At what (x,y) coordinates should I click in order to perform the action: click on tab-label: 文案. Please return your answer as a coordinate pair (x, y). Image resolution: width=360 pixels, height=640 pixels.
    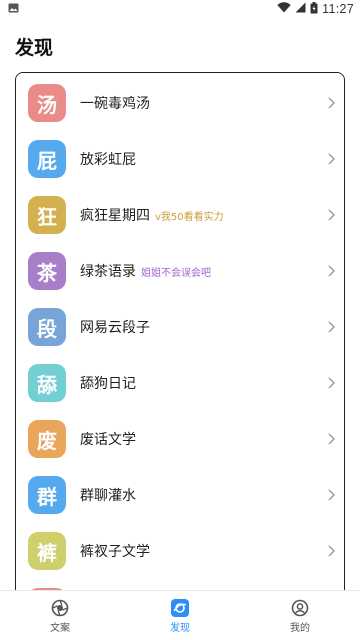
    Looking at the image, I should click on (60, 628).